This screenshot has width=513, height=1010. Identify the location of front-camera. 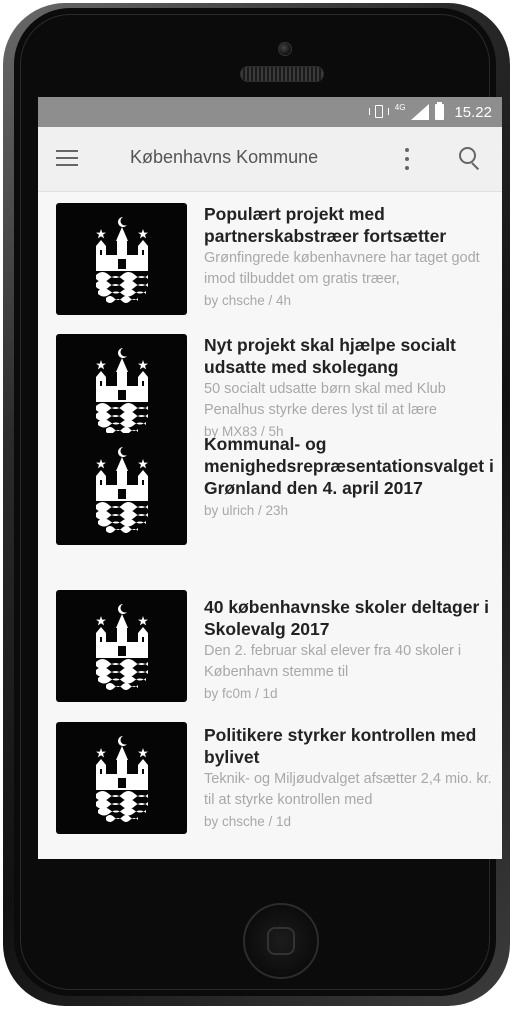
(285, 49).